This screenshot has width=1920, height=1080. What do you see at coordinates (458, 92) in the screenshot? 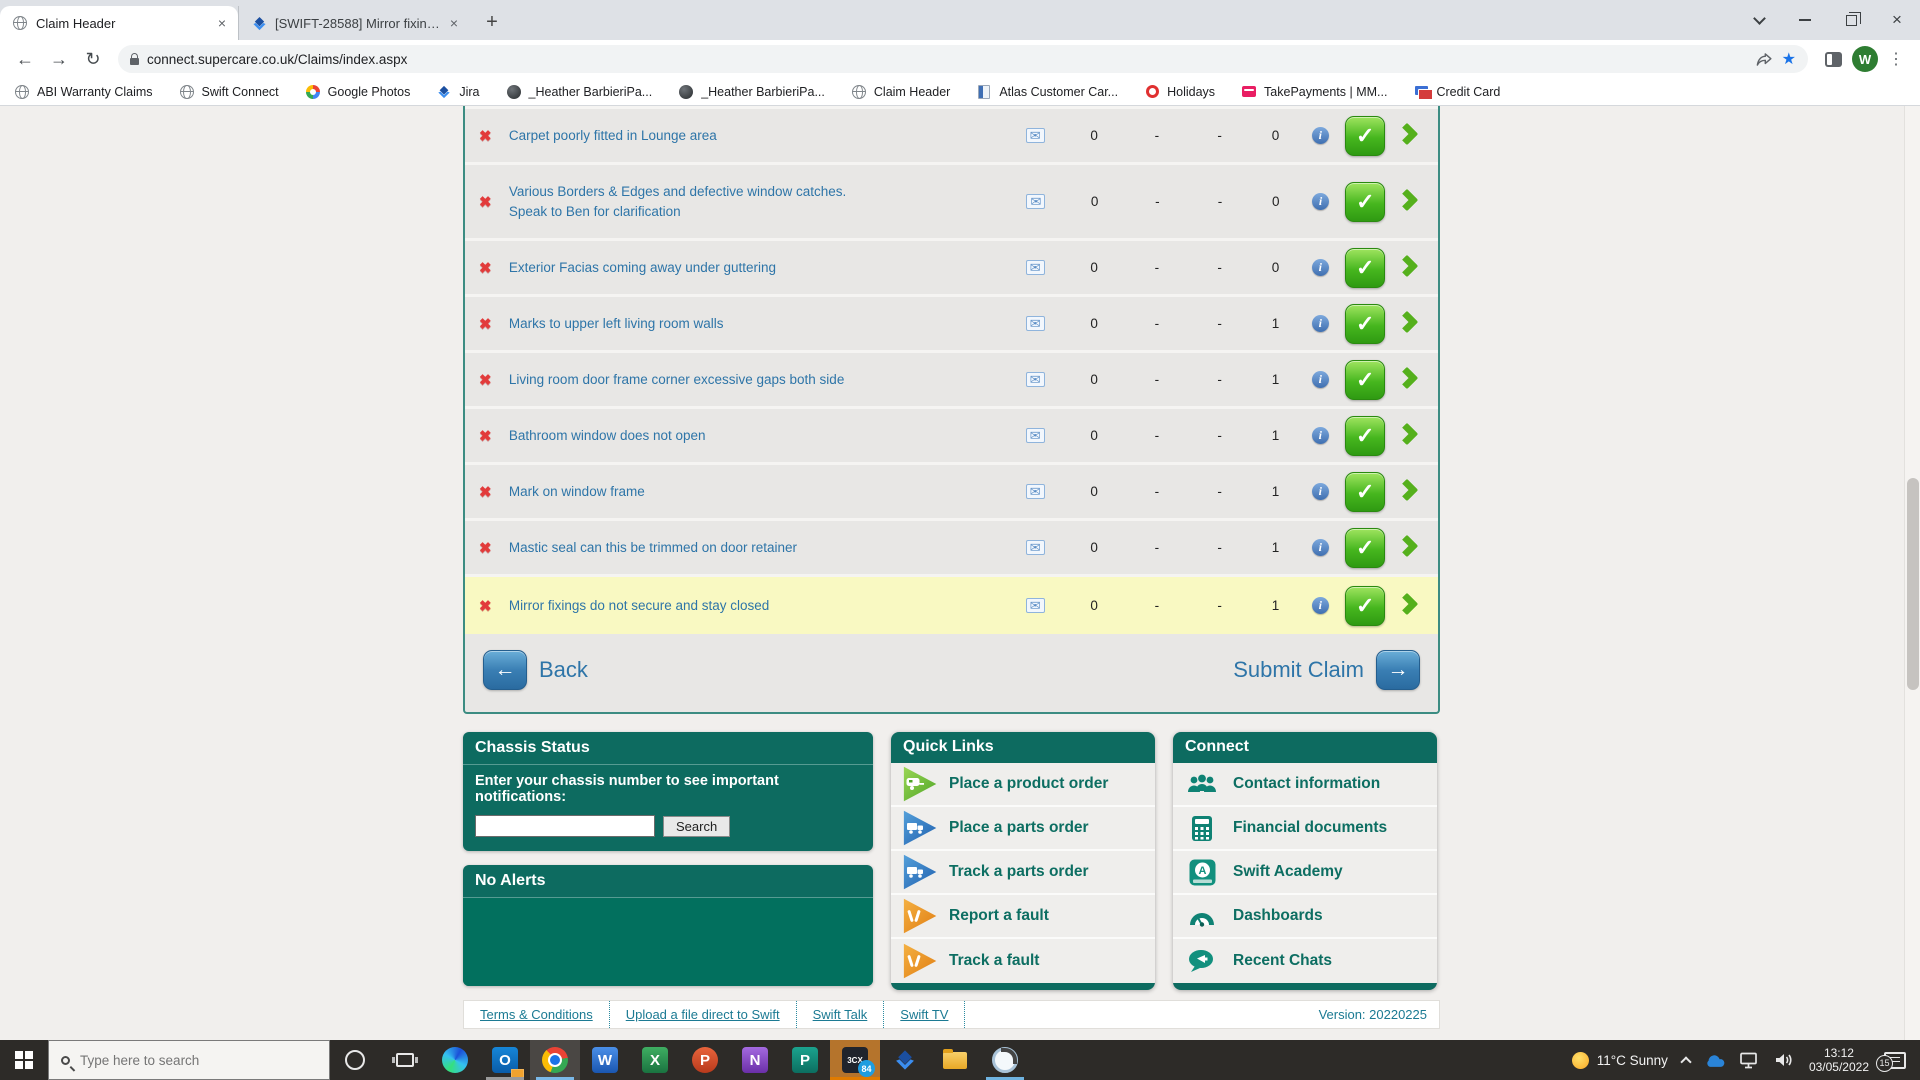
I see `bookmark-jira: Jira` at bounding box center [458, 92].